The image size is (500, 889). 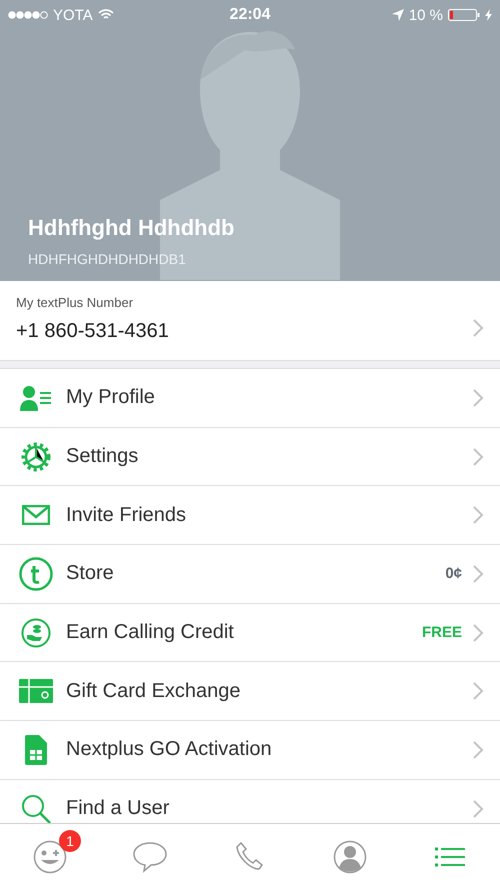 What do you see at coordinates (250, 516) in the screenshot?
I see `menu-item: Invite Friends` at bounding box center [250, 516].